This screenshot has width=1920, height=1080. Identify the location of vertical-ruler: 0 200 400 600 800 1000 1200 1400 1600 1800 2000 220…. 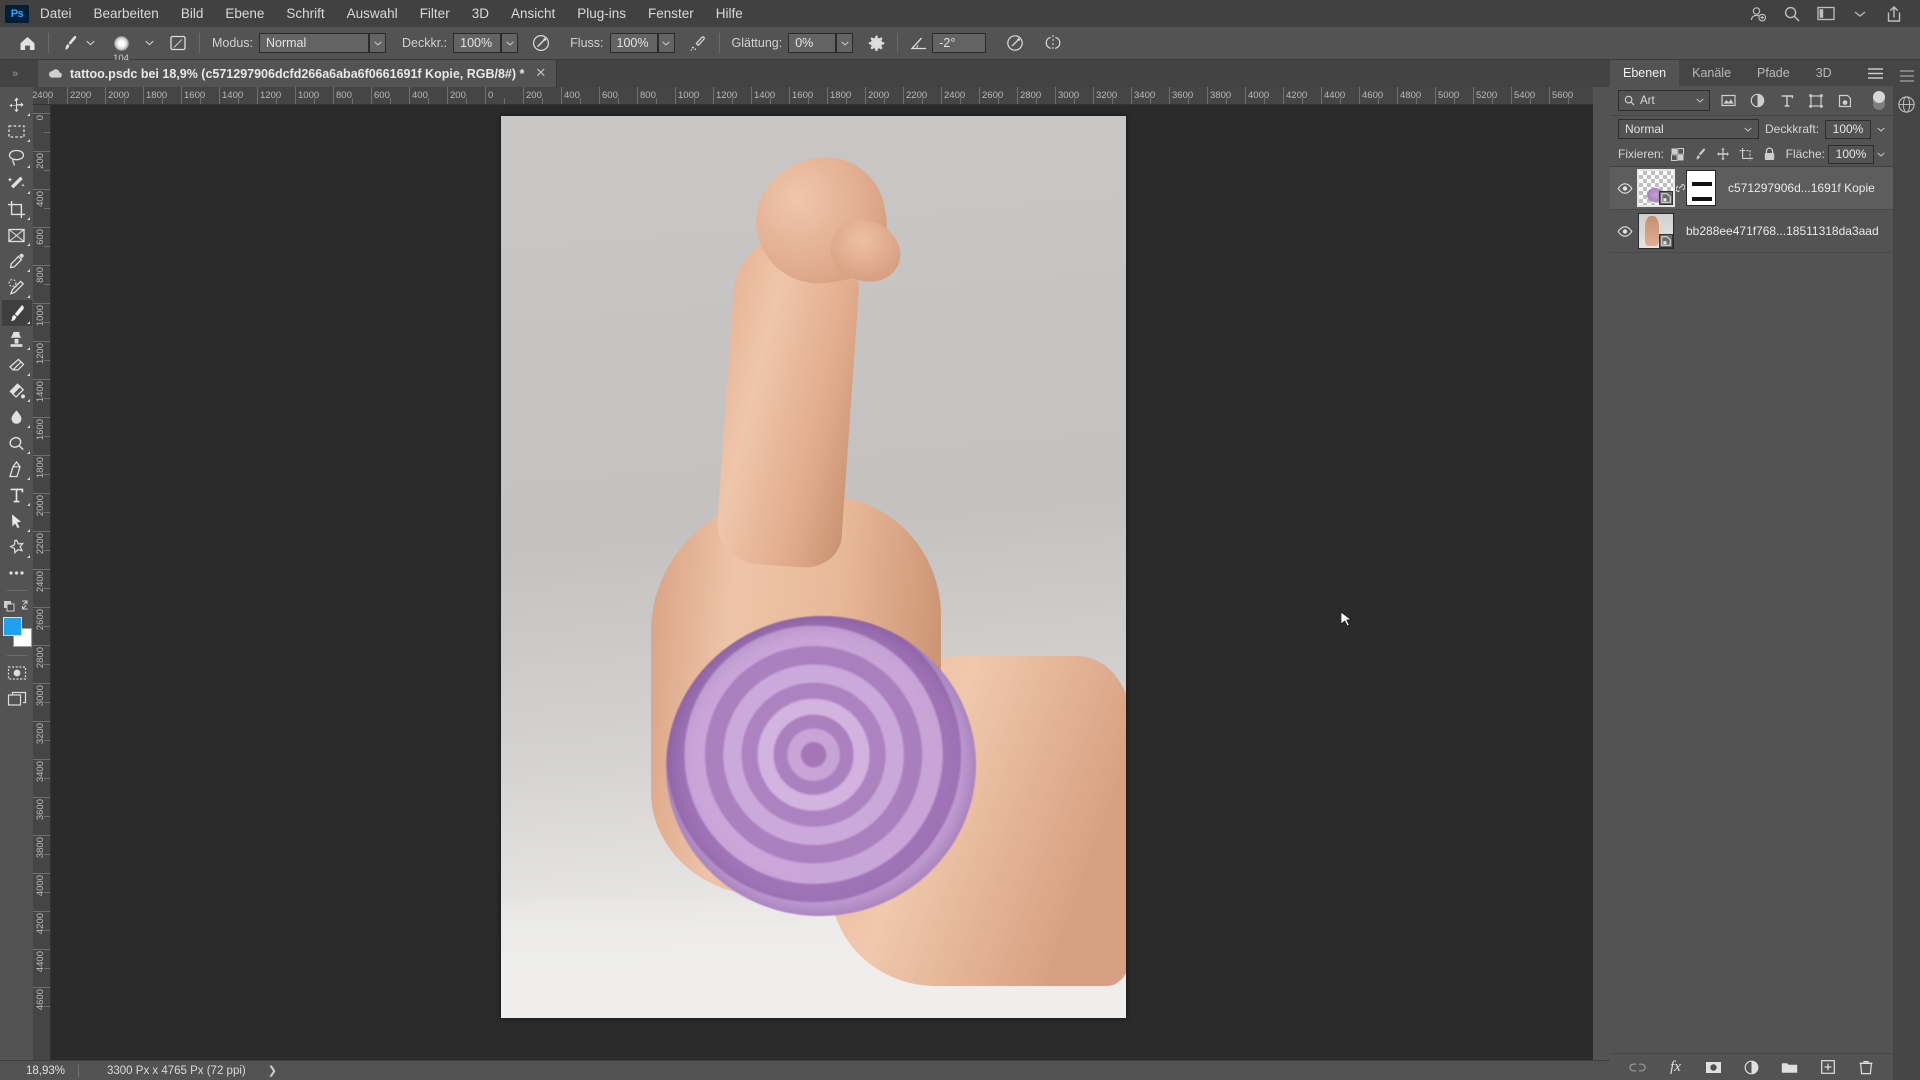
(42, 582).